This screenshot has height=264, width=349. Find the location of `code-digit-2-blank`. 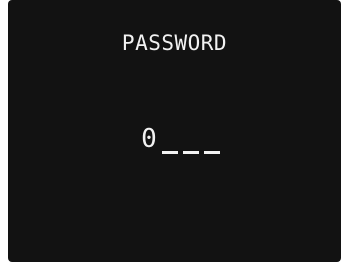

code-digit-2-blank is located at coordinates (170, 152).